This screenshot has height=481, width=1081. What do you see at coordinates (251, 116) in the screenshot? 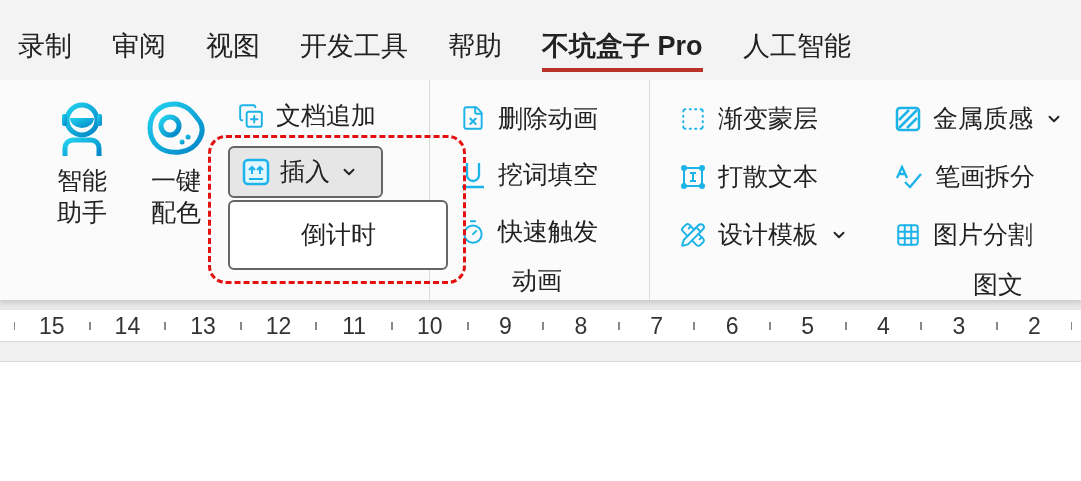
I see `copy-plus-icon` at bounding box center [251, 116].